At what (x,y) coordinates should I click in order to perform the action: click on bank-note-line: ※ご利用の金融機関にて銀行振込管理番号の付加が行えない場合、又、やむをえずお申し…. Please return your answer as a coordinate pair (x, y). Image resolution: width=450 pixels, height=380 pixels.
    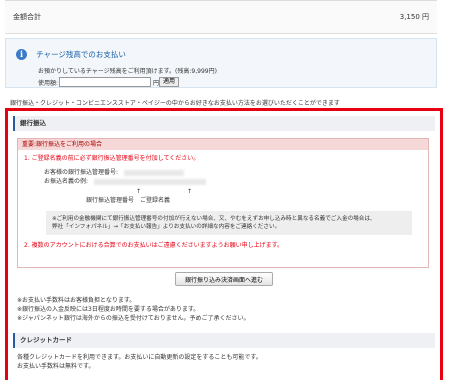
    Looking at the image, I should click on (214, 219).